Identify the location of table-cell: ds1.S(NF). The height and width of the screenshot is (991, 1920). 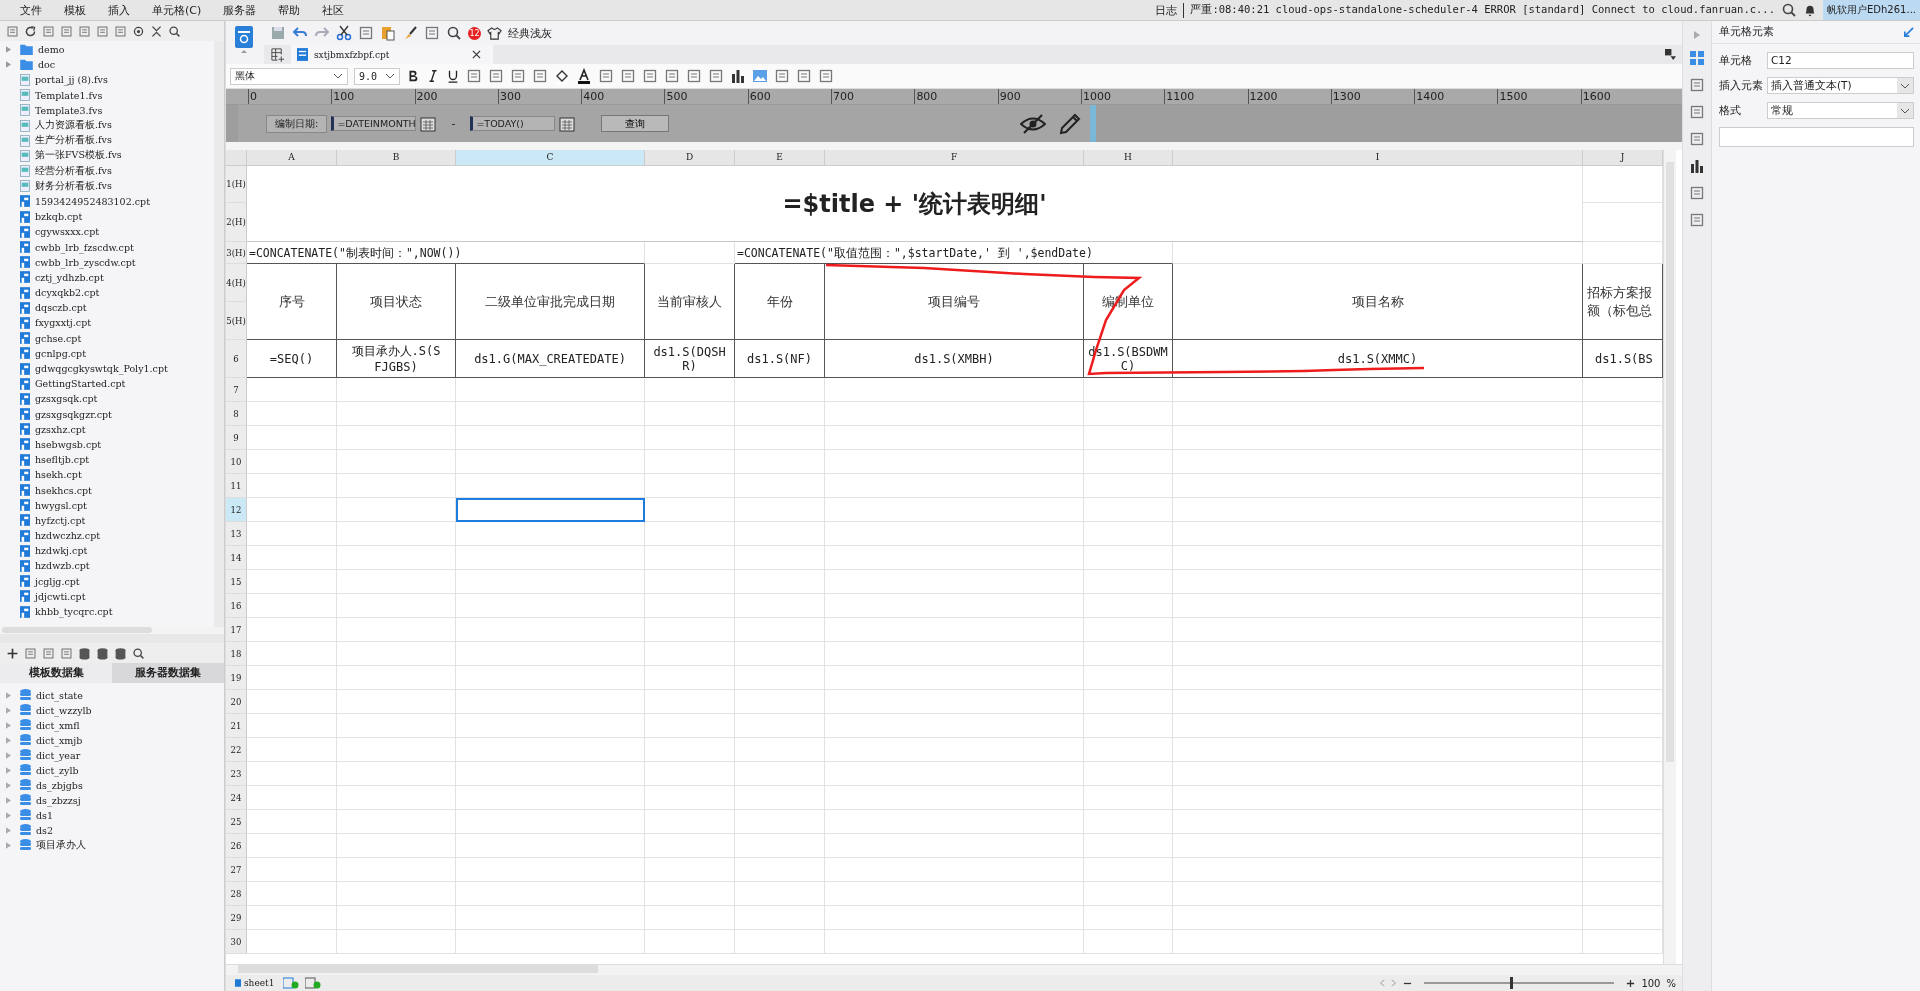
(780, 359).